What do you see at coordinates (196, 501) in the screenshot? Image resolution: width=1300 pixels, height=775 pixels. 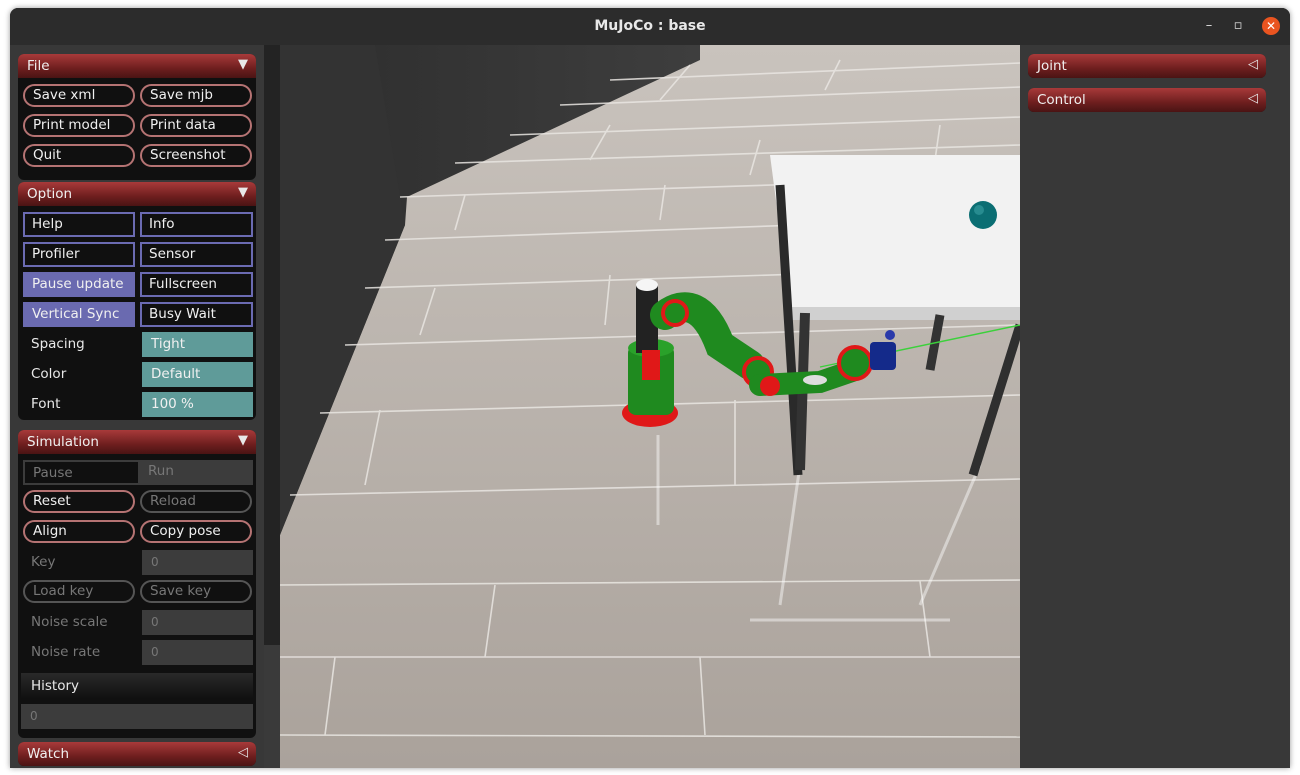 I see `reload-button: Reload` at bounding box center [196, 501].